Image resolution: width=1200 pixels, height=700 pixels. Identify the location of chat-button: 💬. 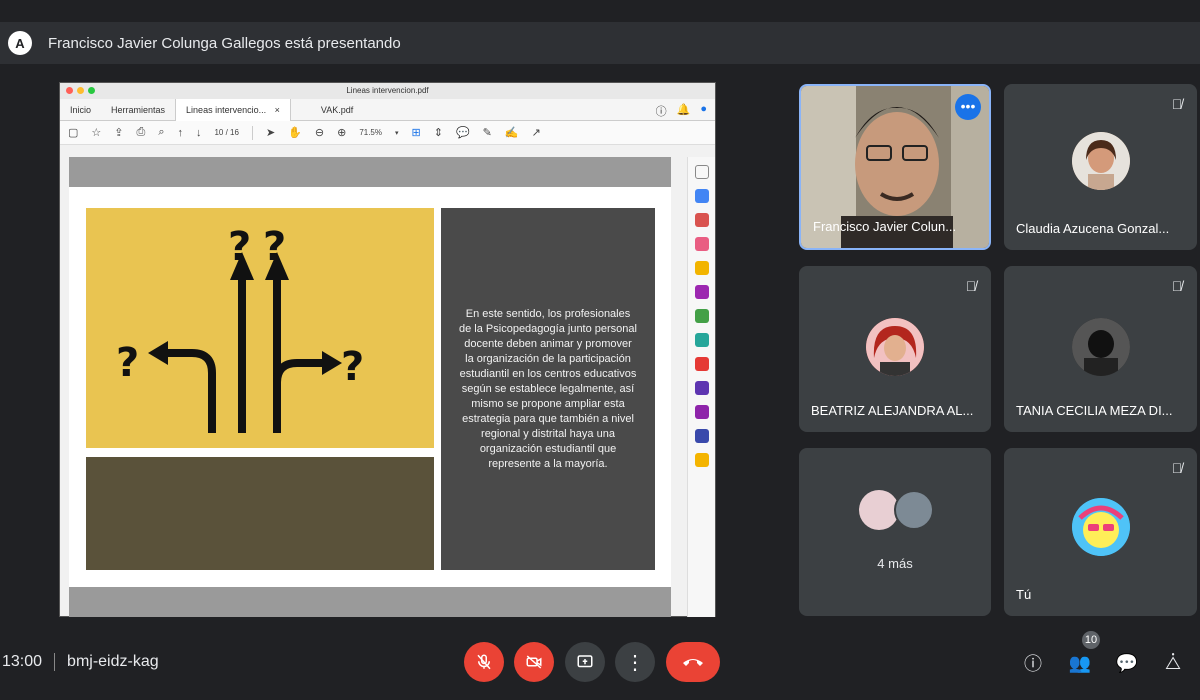
(1127, 663).